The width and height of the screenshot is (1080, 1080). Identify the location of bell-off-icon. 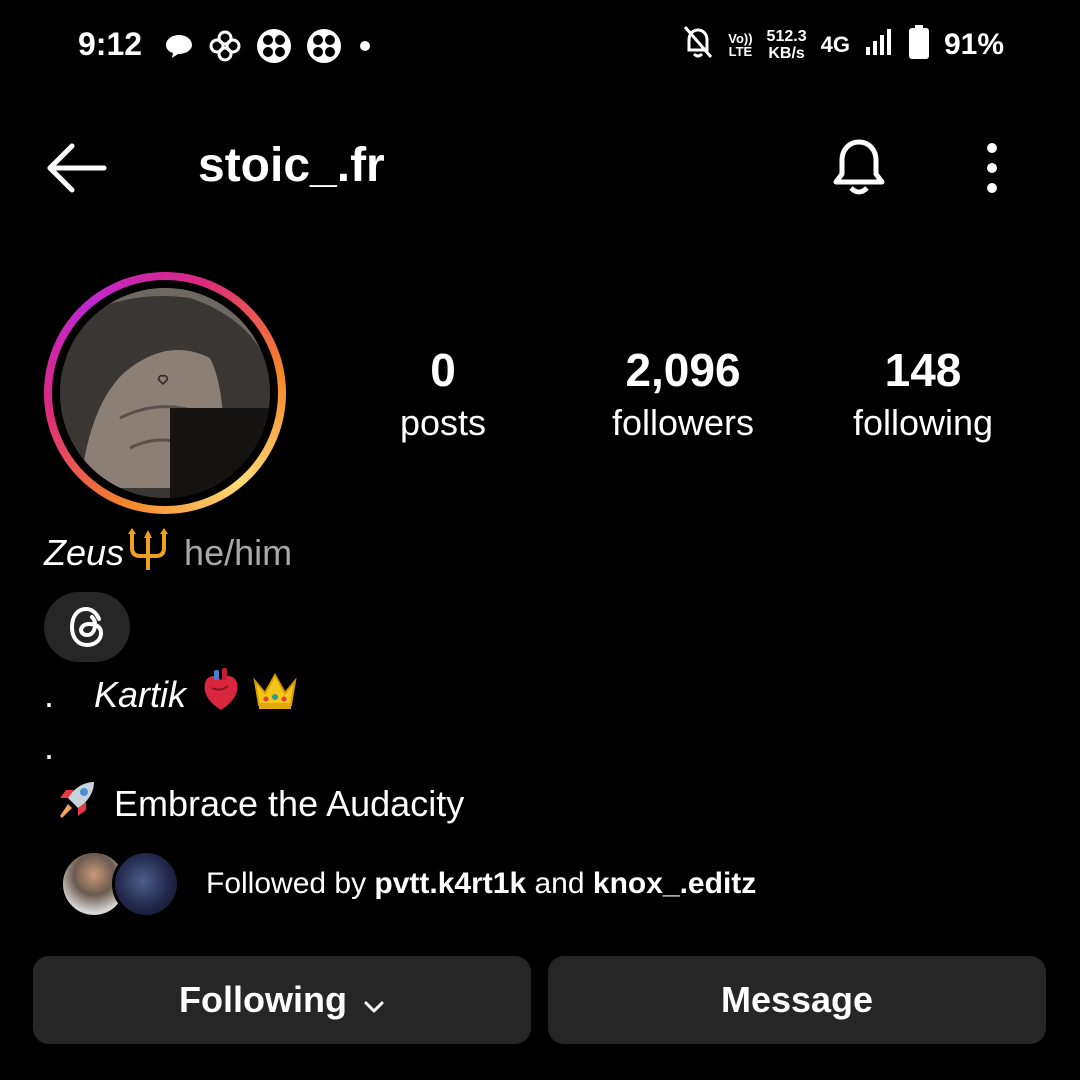
(698, 44).